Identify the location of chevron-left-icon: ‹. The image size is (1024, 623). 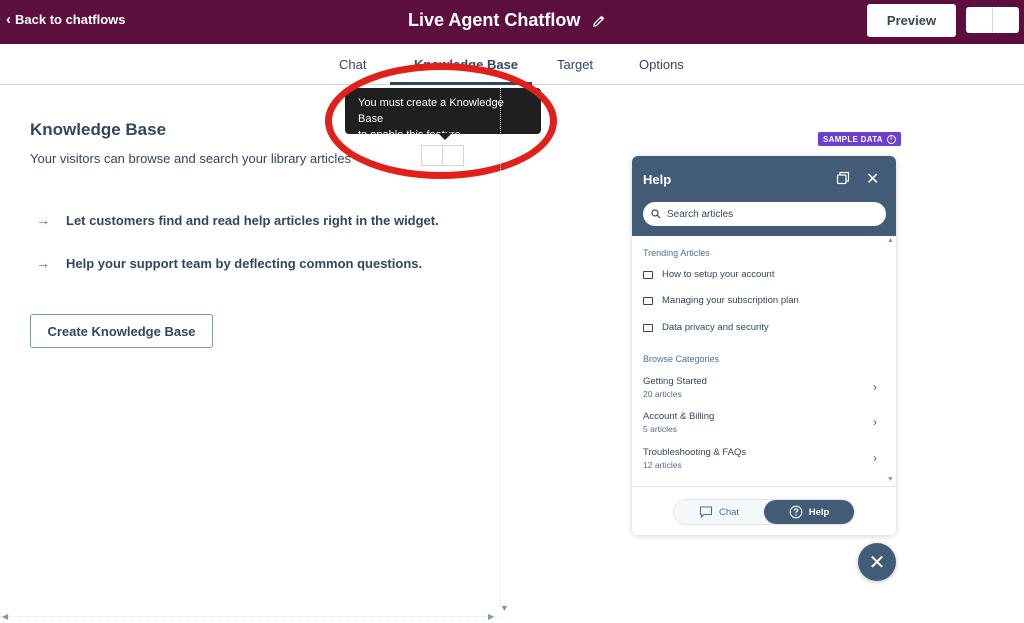
(8, 19).